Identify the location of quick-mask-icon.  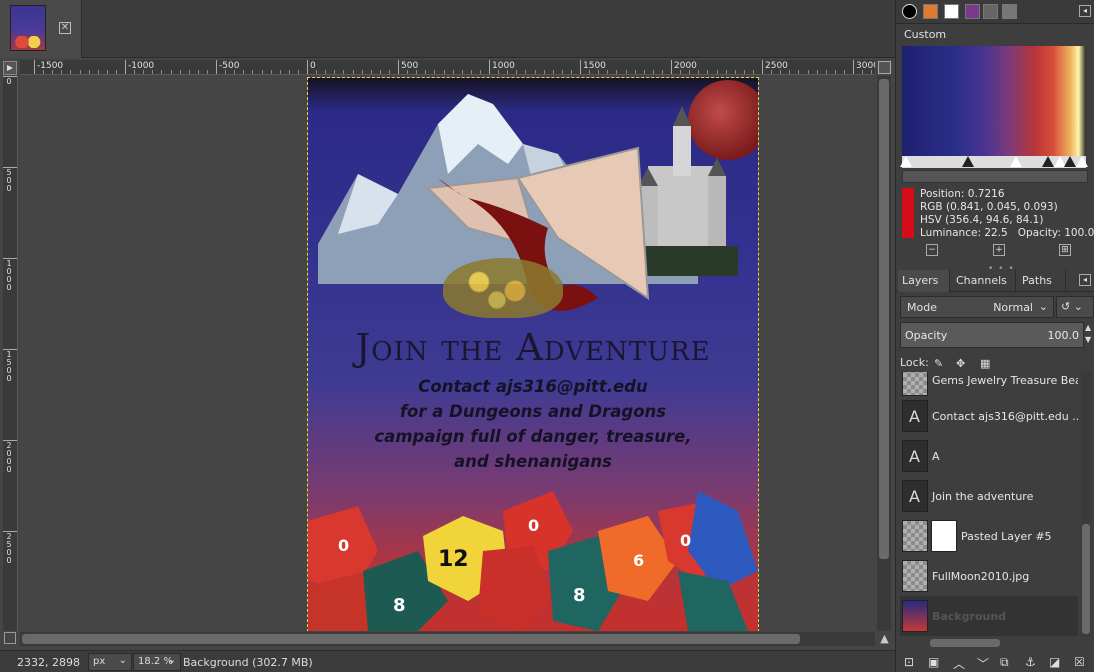
(10, 638).